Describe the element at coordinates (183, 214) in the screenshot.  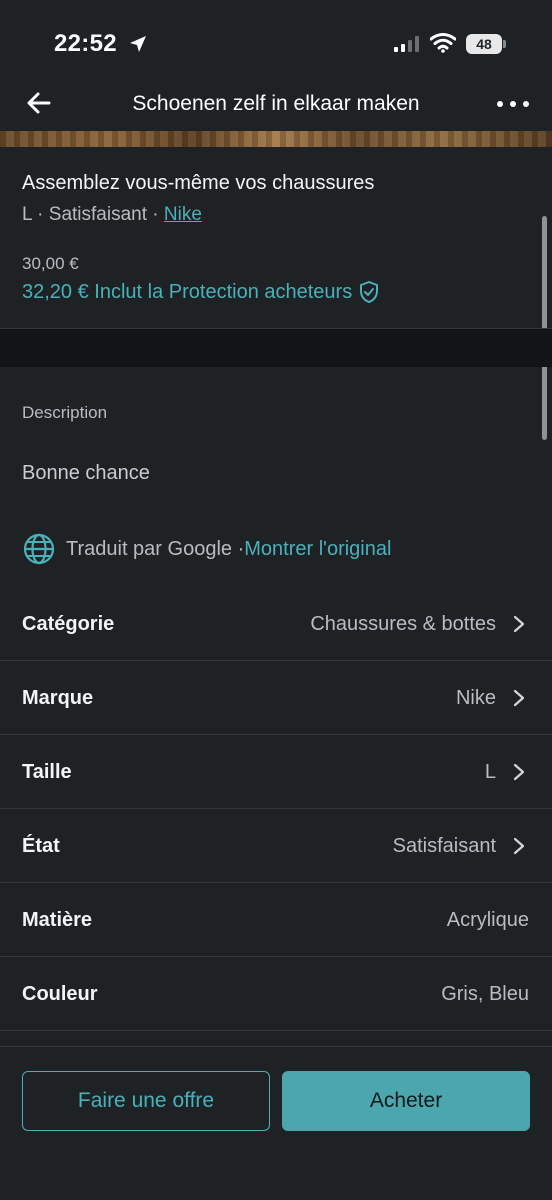
I see `brand-link: Nike` at that location.